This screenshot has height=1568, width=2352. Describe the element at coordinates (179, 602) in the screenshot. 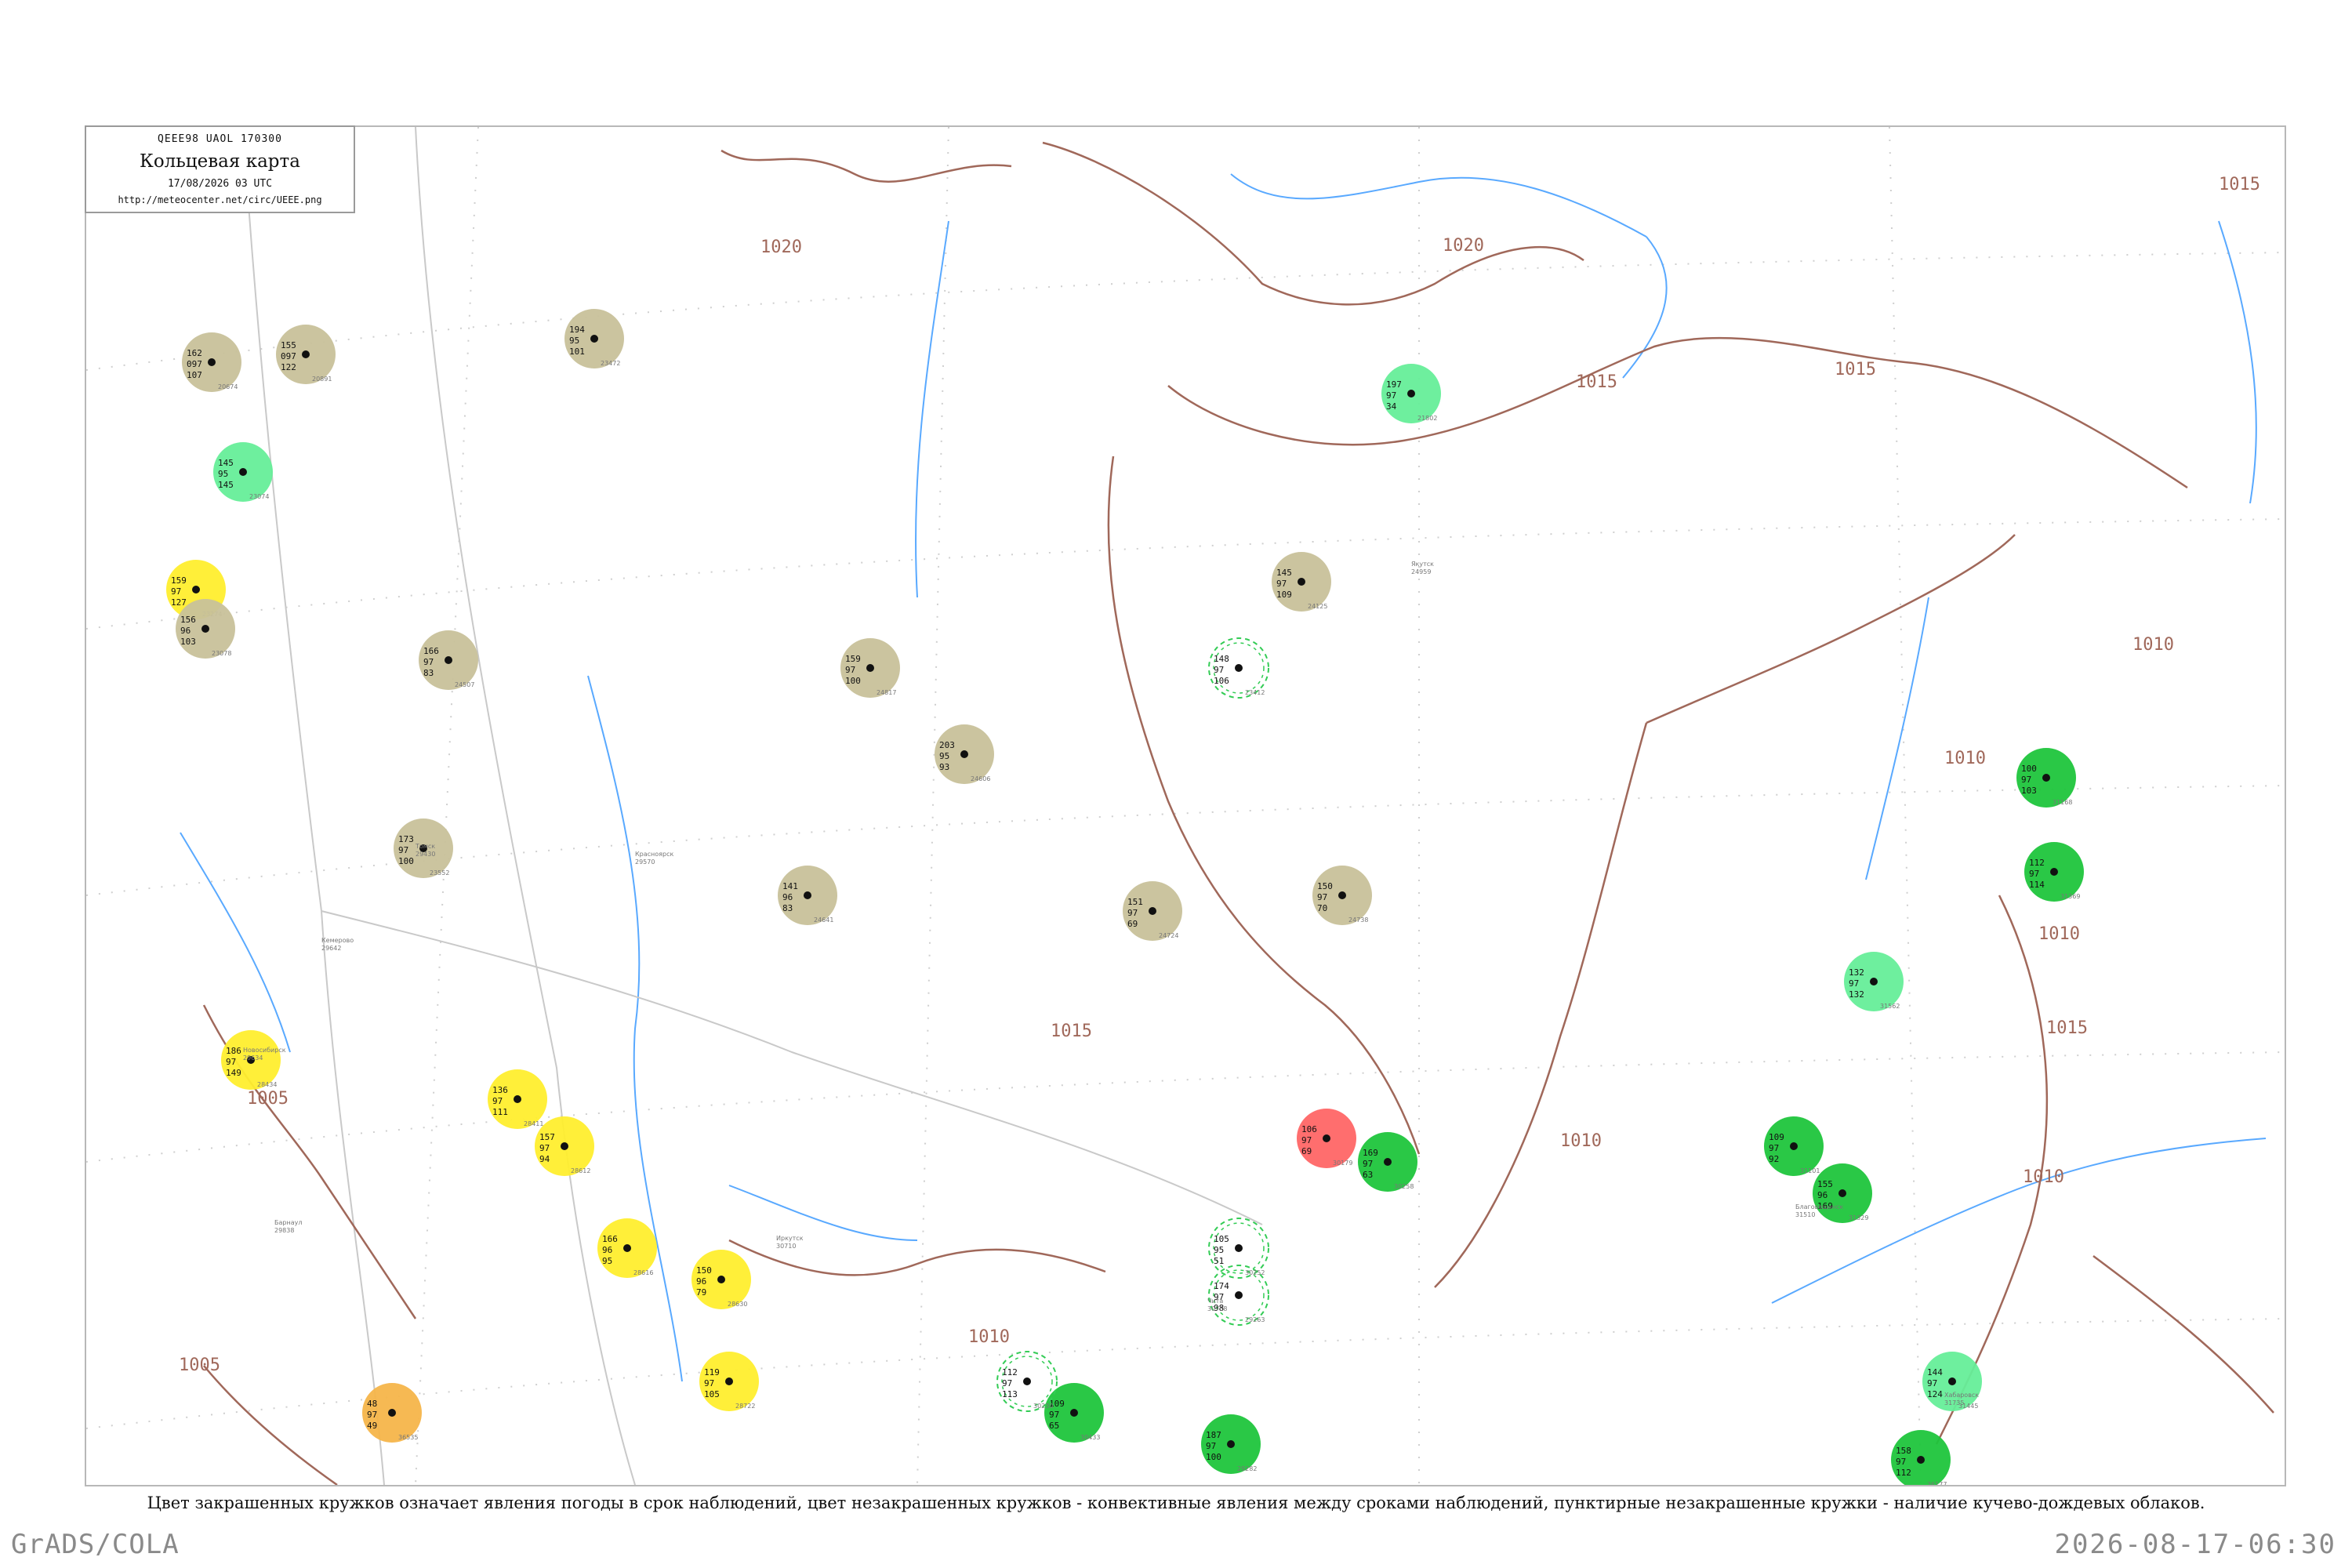

I see `station-value-r: 127` at that location.